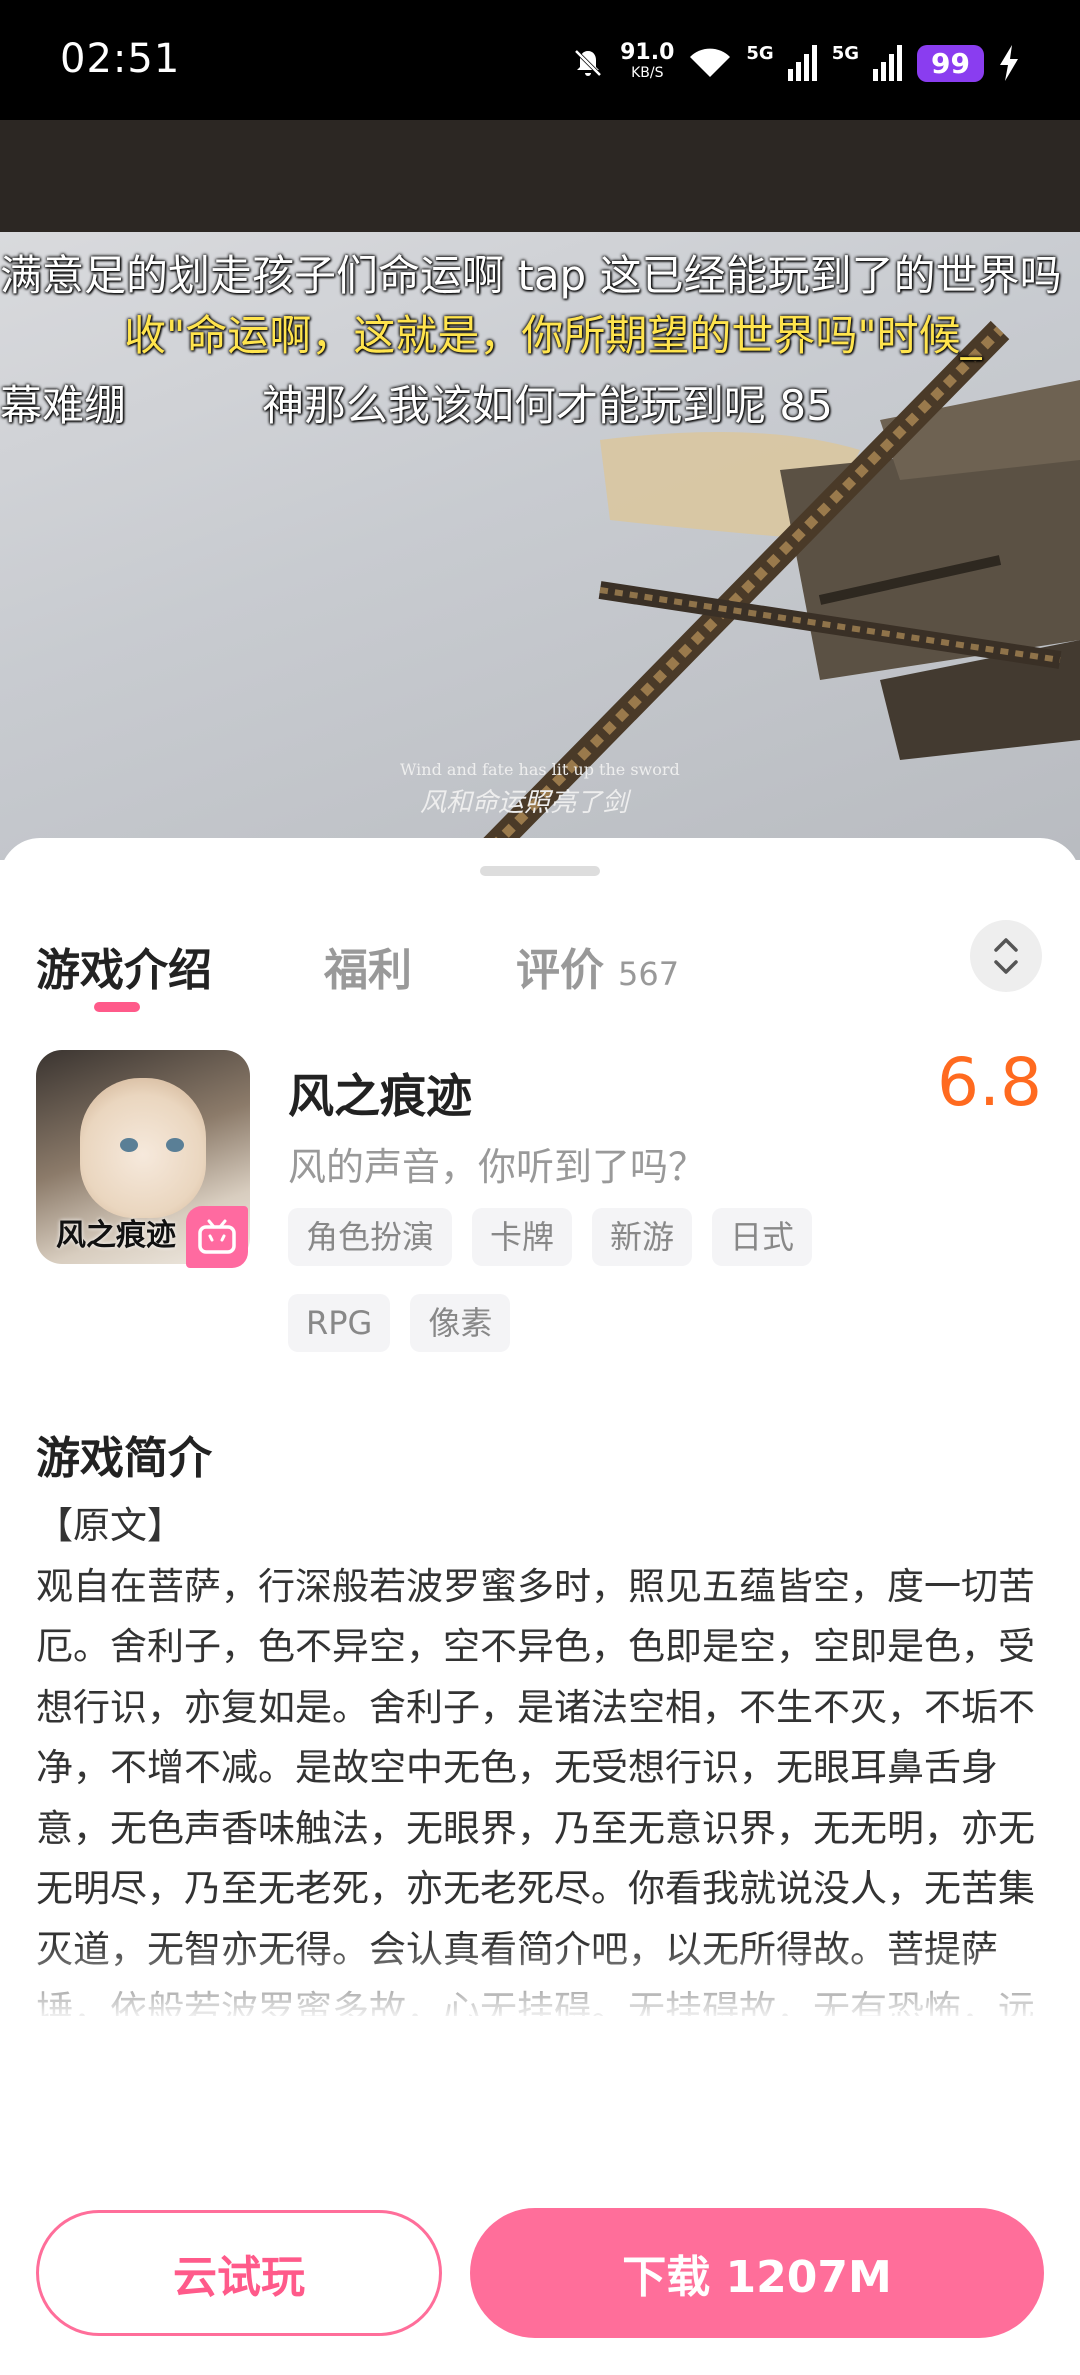  I want to click on bilibili-badge-icon, so click(217, 1237).